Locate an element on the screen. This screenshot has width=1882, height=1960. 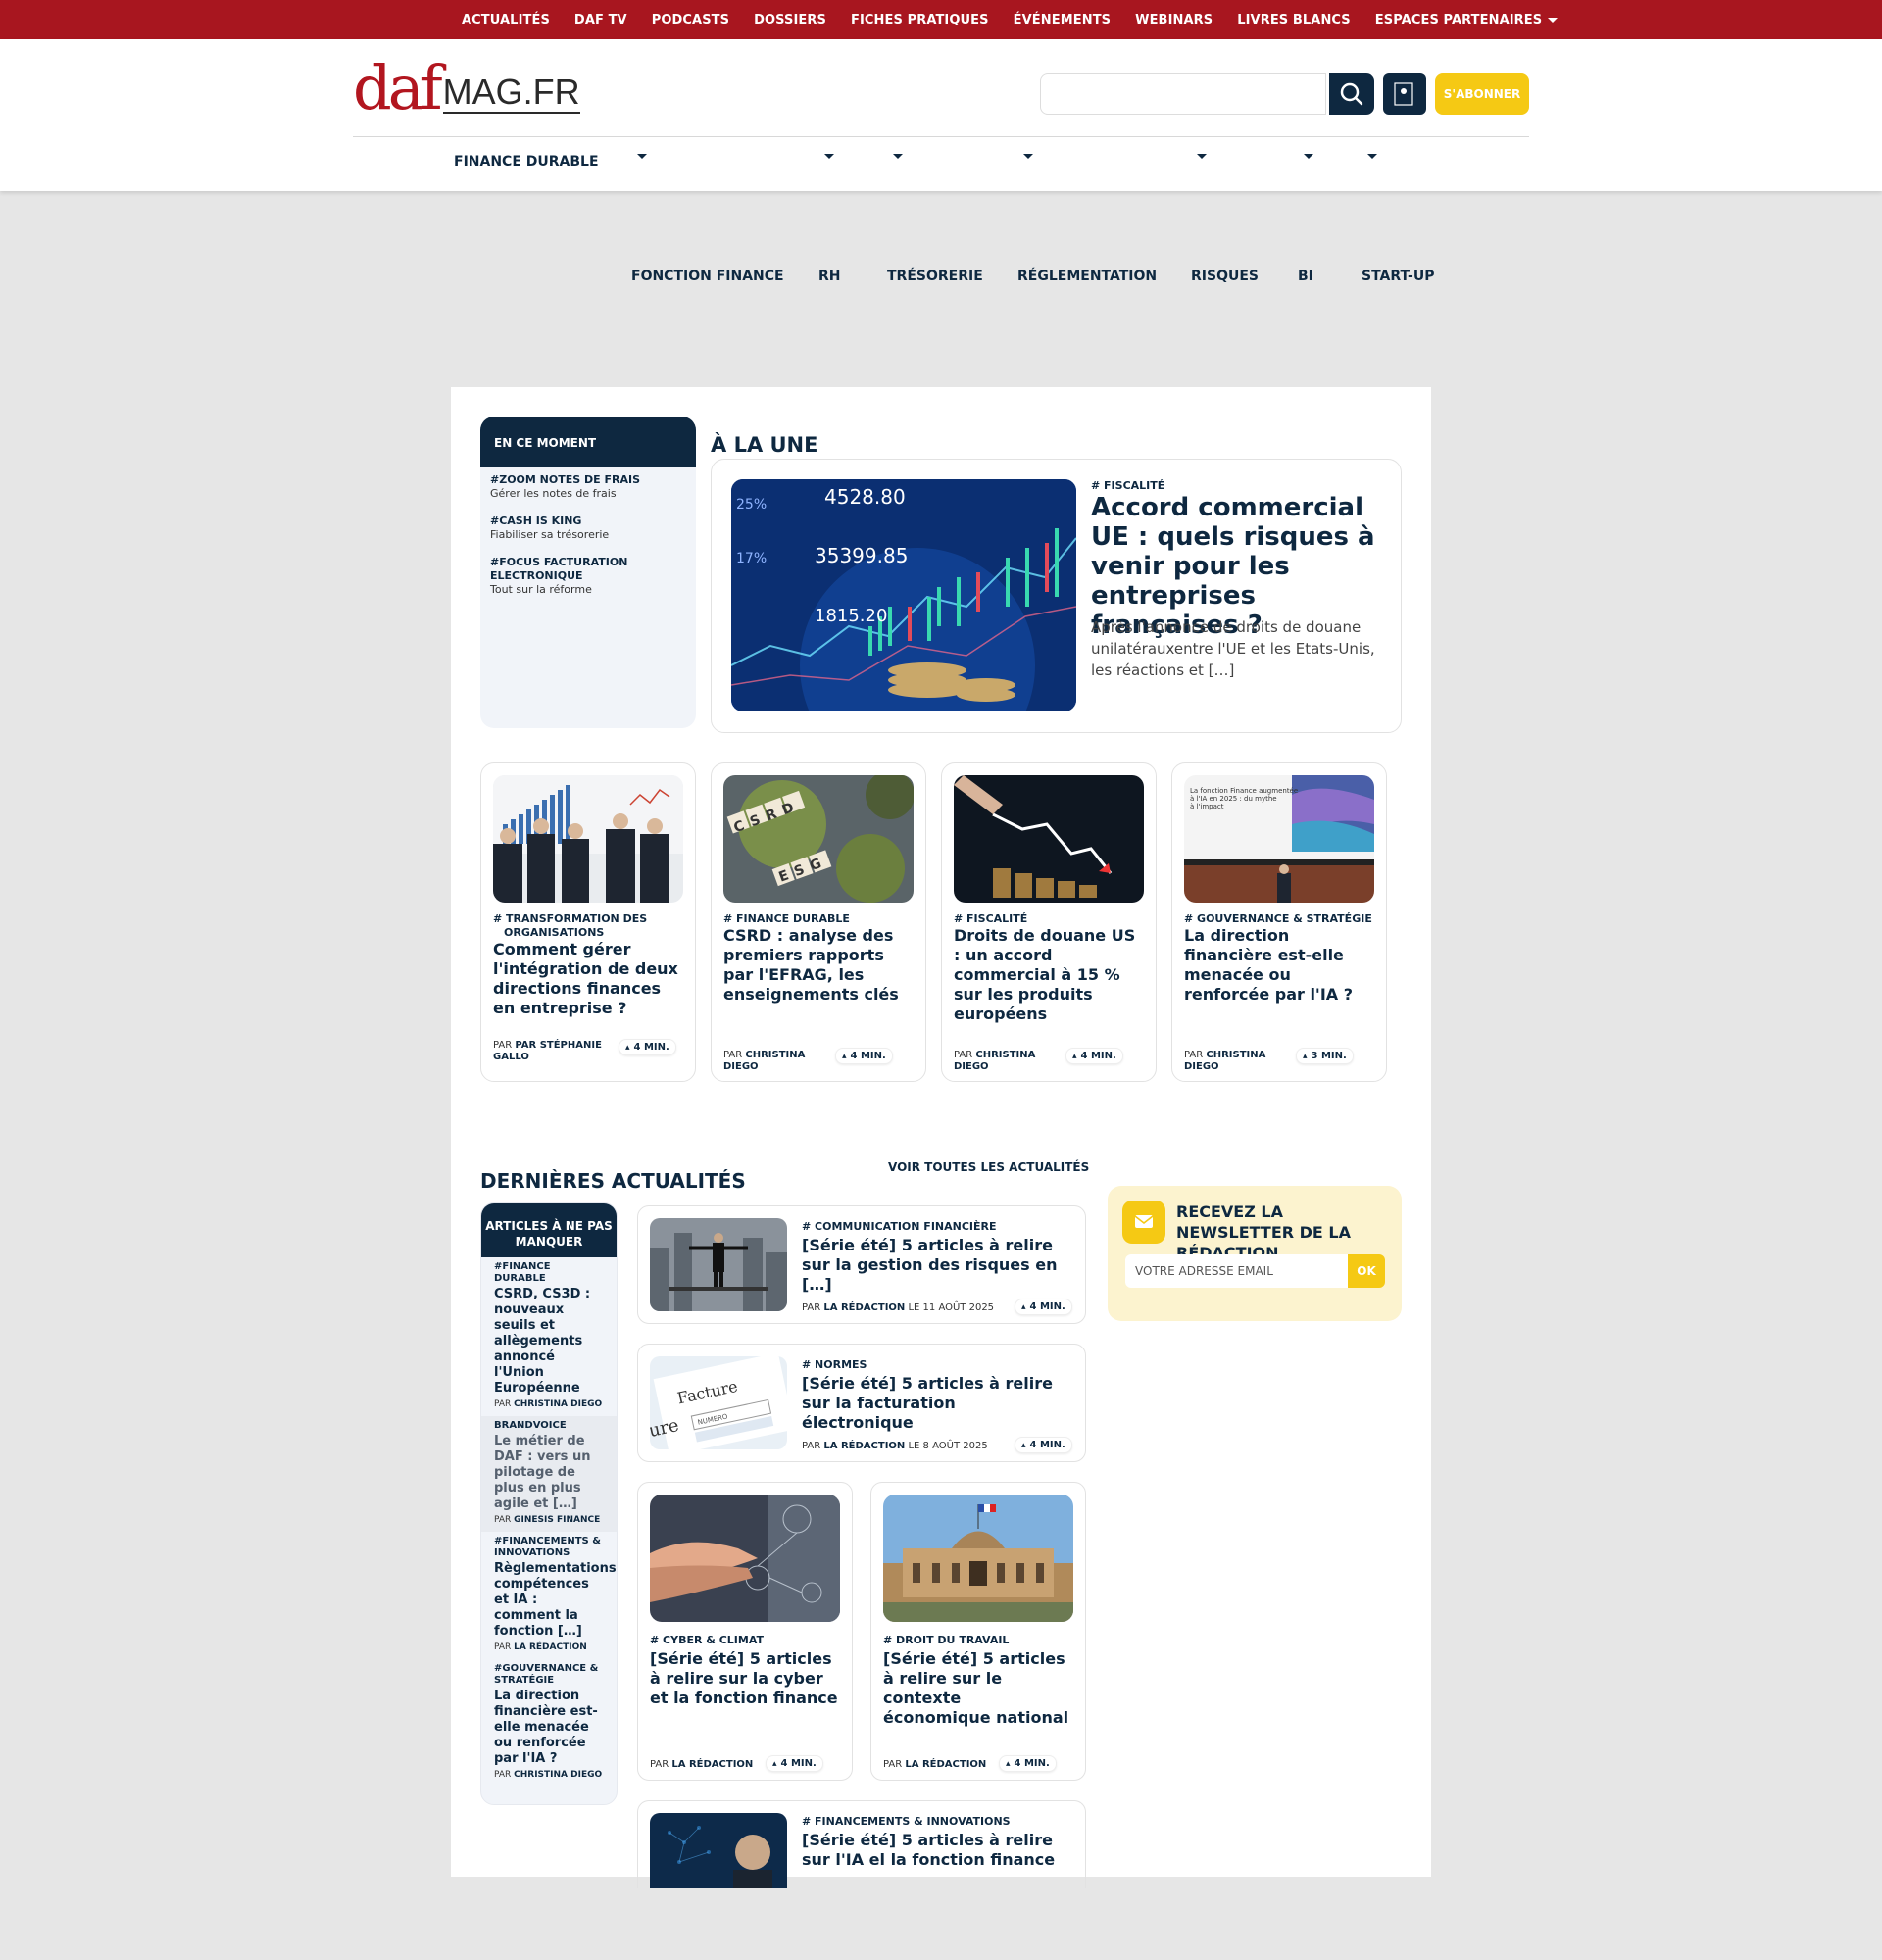
square-tag: # DROIT DU TRAVAIL is located at coordinates (946, 1640).